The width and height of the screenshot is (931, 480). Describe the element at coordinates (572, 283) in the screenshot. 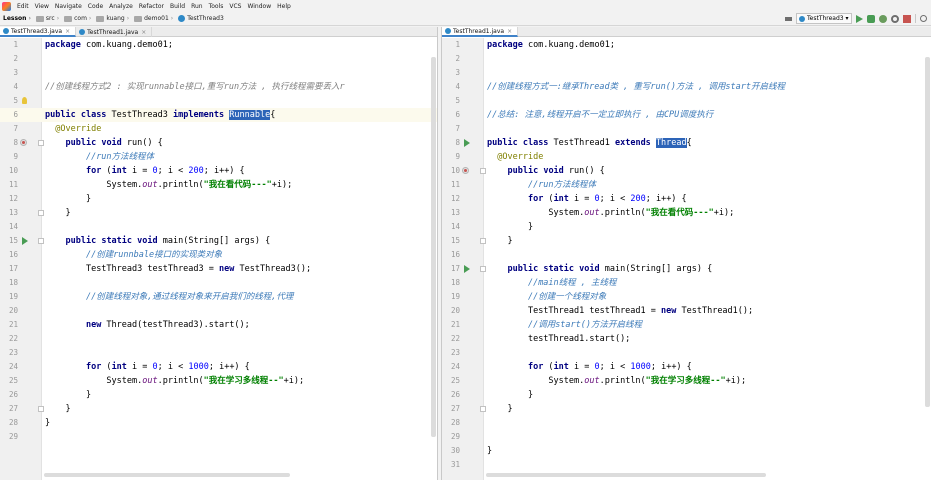

I see `code-comment: //main线程 , 主线程` at that location.